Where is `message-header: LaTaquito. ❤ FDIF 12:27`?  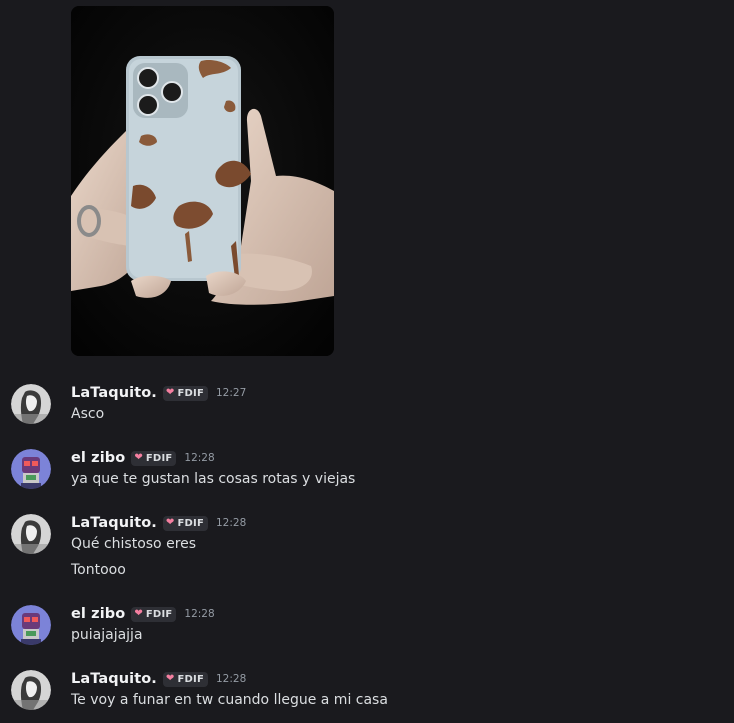
message-header: LaTaquito. ❤ FDIF 12:27 is located at coordinates (158, 393).